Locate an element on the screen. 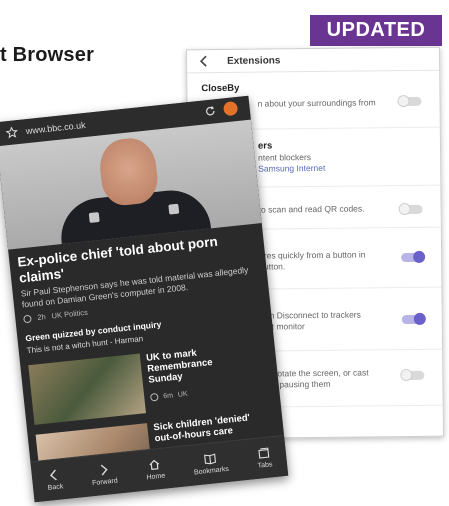  forward-icon is located at coordinates (104, 470).